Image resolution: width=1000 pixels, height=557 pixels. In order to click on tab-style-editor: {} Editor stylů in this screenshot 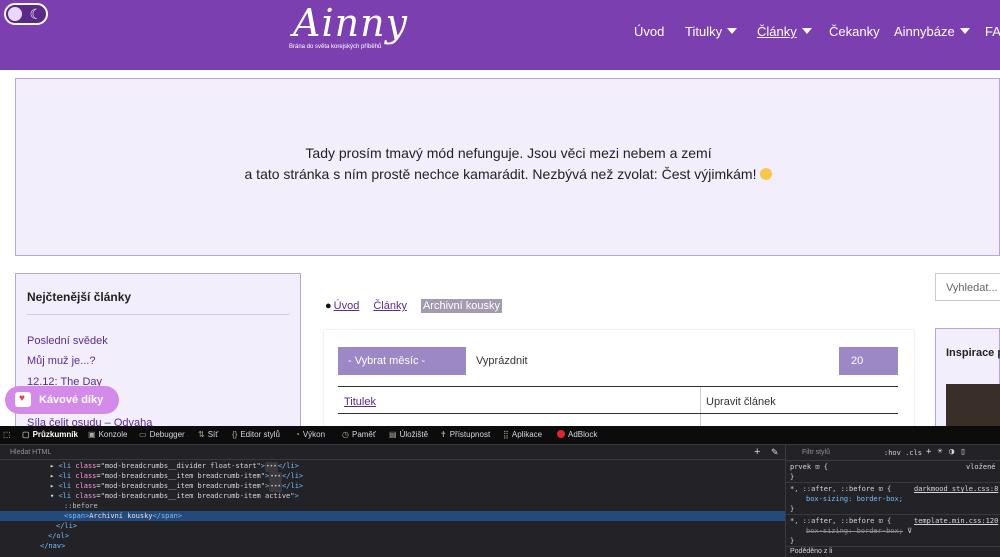, I will do `click(256, 434)`.